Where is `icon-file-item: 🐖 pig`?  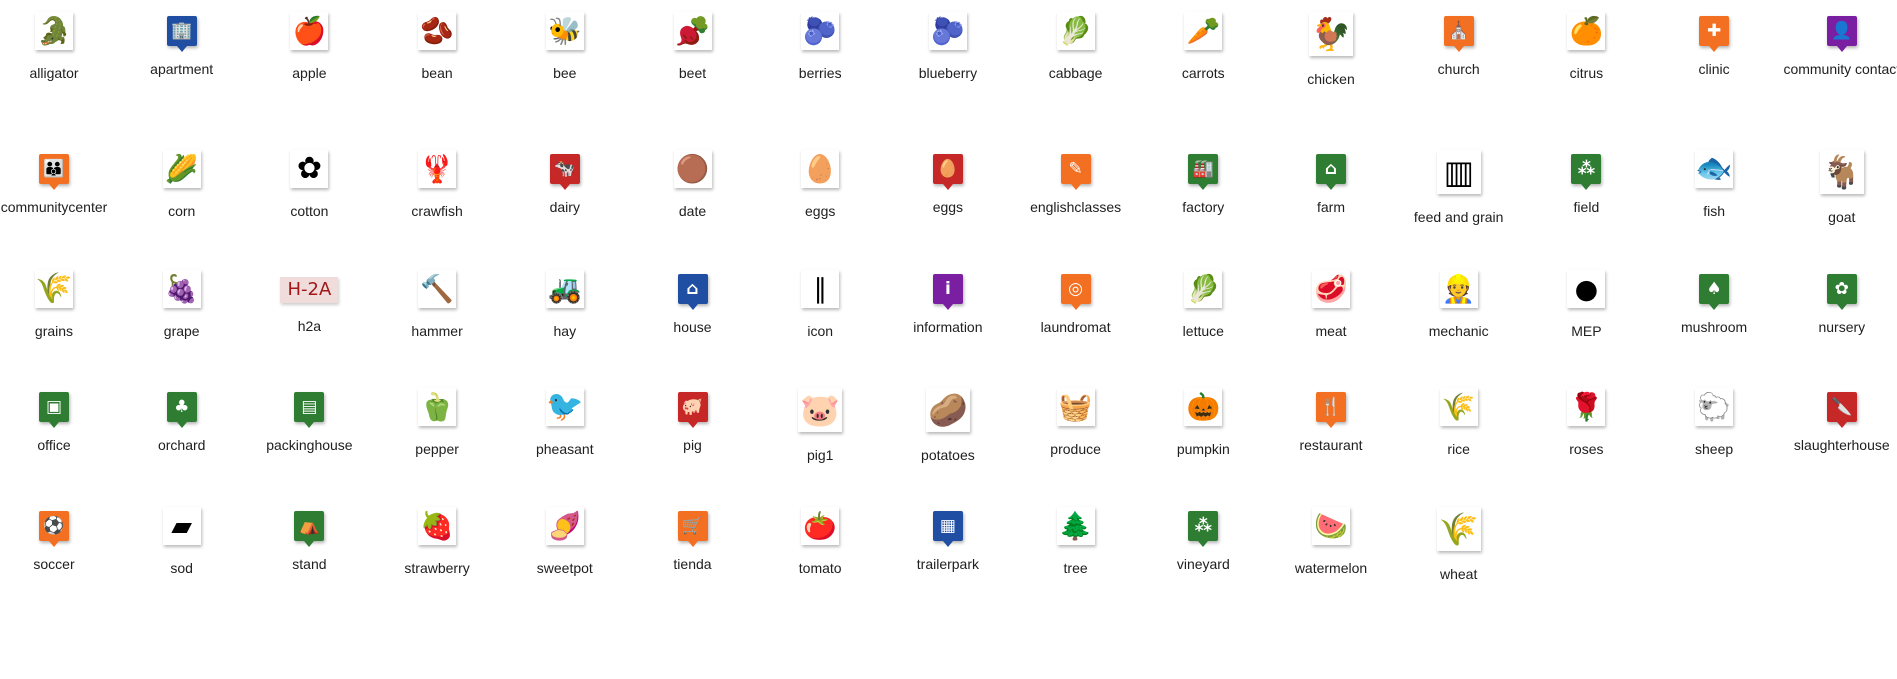 icon-file-item: 🐖 pig is located at coordinates (693, 421).